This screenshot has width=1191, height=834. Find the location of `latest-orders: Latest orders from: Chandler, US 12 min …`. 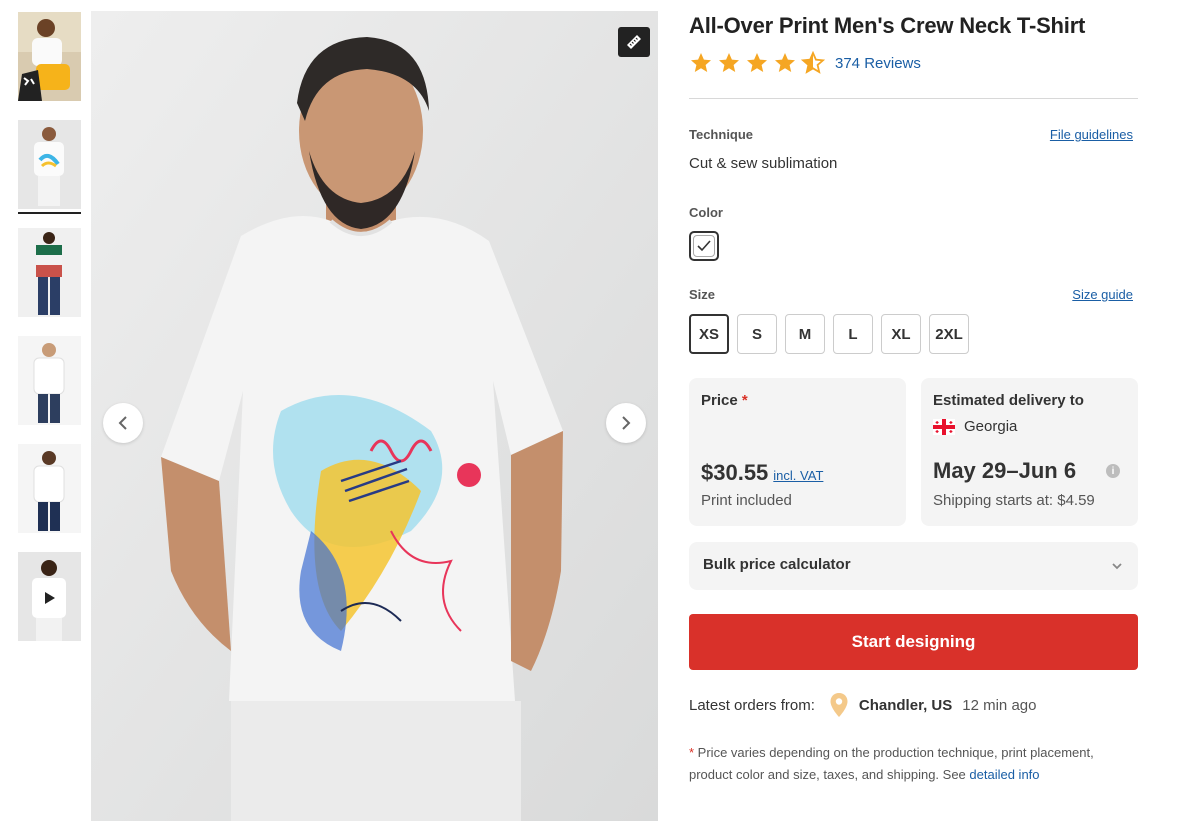

latest-orders: Latest orders from: Chandler, US 12 min … is located at coordinates (862, 705).